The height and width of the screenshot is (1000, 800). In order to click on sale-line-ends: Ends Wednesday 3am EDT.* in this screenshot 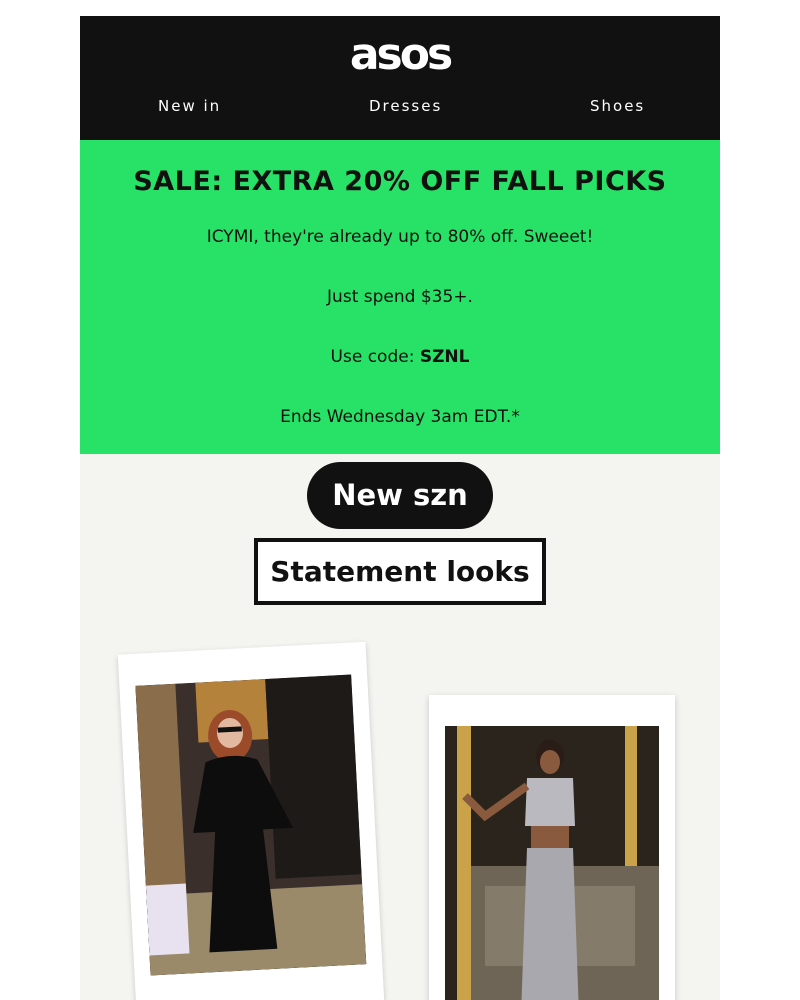, I will do `click(400, 417)`.